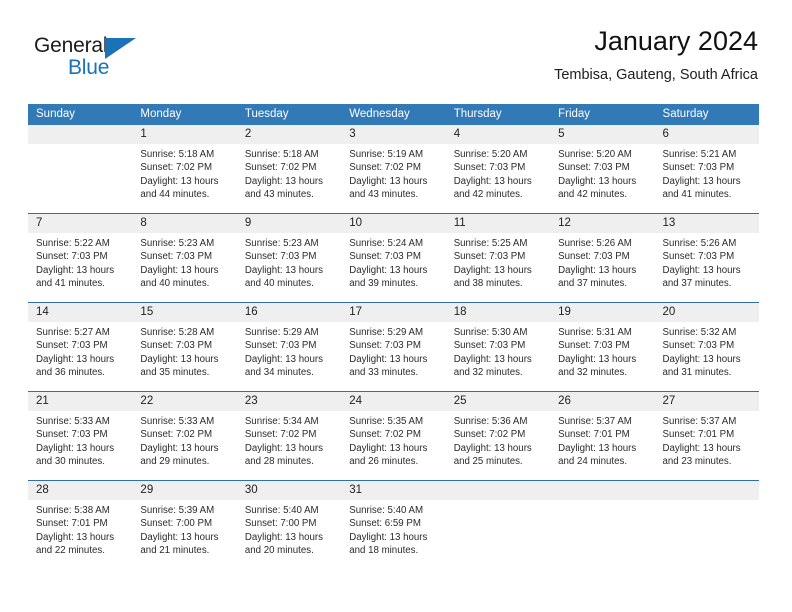  Describe the element at coordinates (184, 134) in the screenshot. I see `day-number: 1` at that location.